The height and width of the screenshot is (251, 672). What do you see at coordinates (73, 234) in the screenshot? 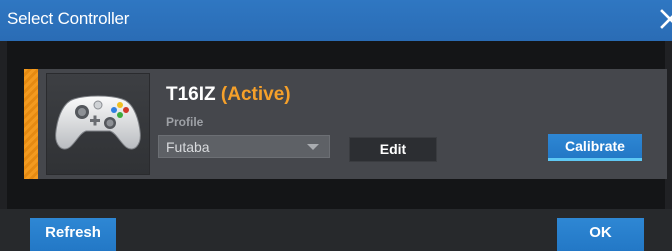
I see `refresh-button: Refresh` at bounding box center [73, 234].